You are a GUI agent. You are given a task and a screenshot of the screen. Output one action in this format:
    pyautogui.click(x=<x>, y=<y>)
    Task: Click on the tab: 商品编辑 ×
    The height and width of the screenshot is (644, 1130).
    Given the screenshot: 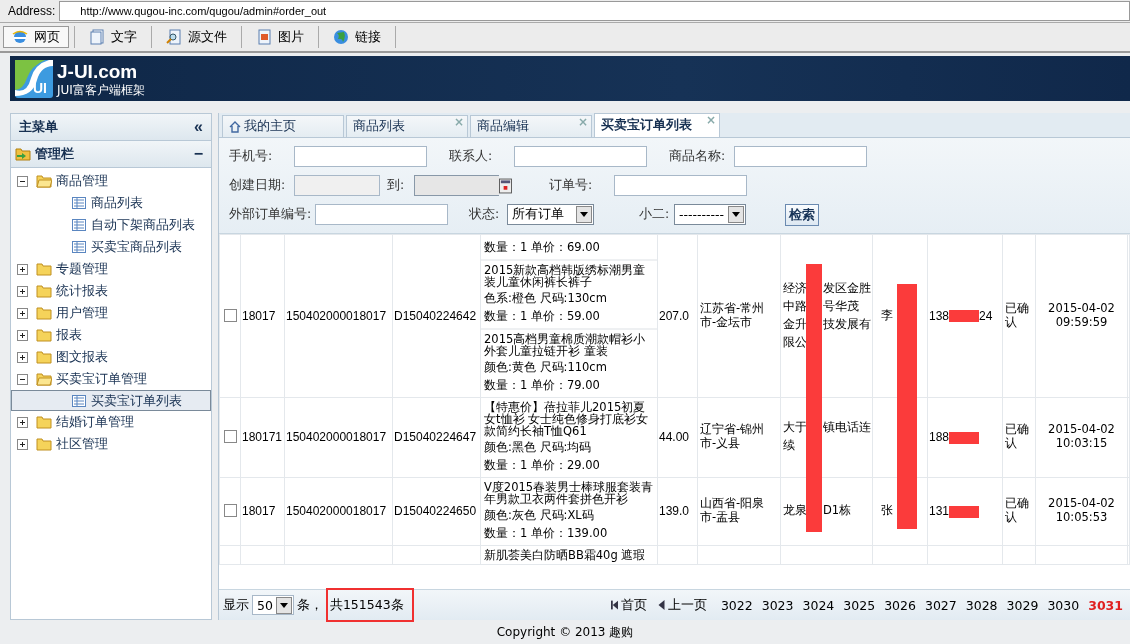 What is the action you would take?
    pyautogui.click(x=531, y=126)
    